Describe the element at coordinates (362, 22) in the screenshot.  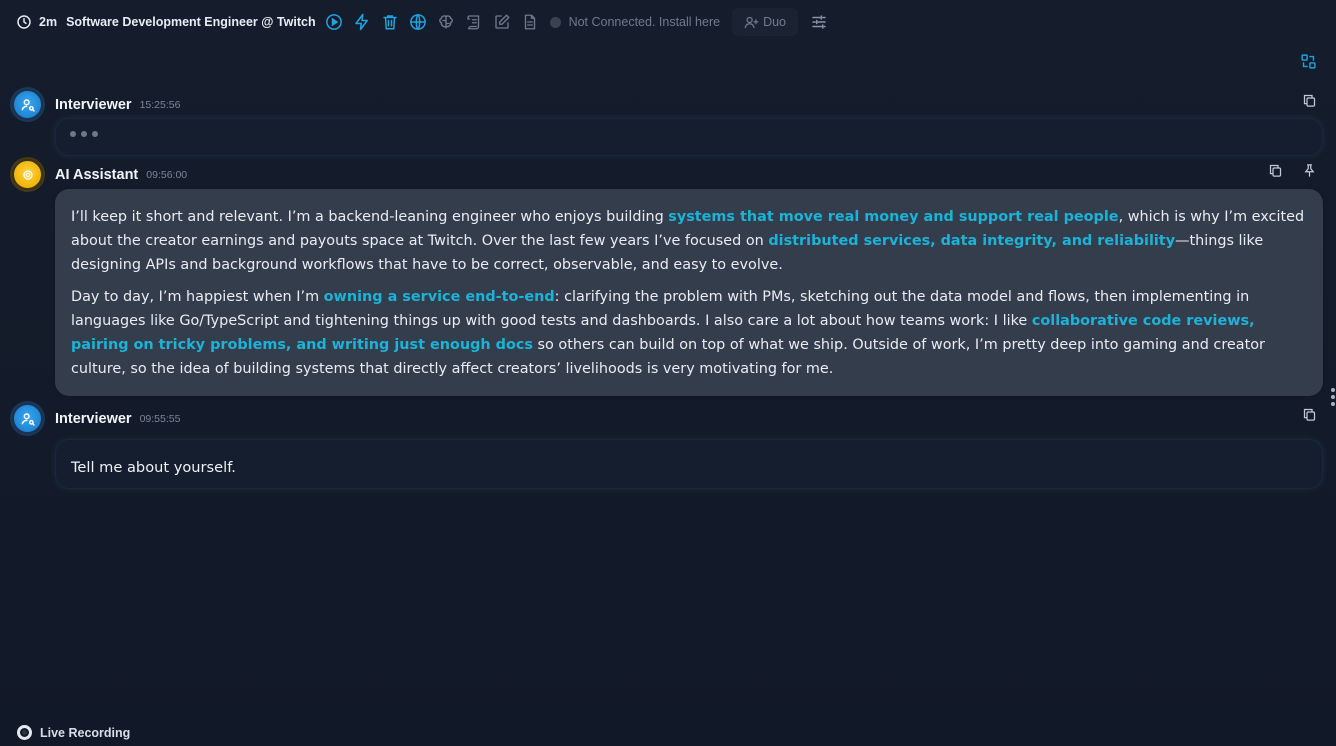
I see `lightning-icon` at that location.